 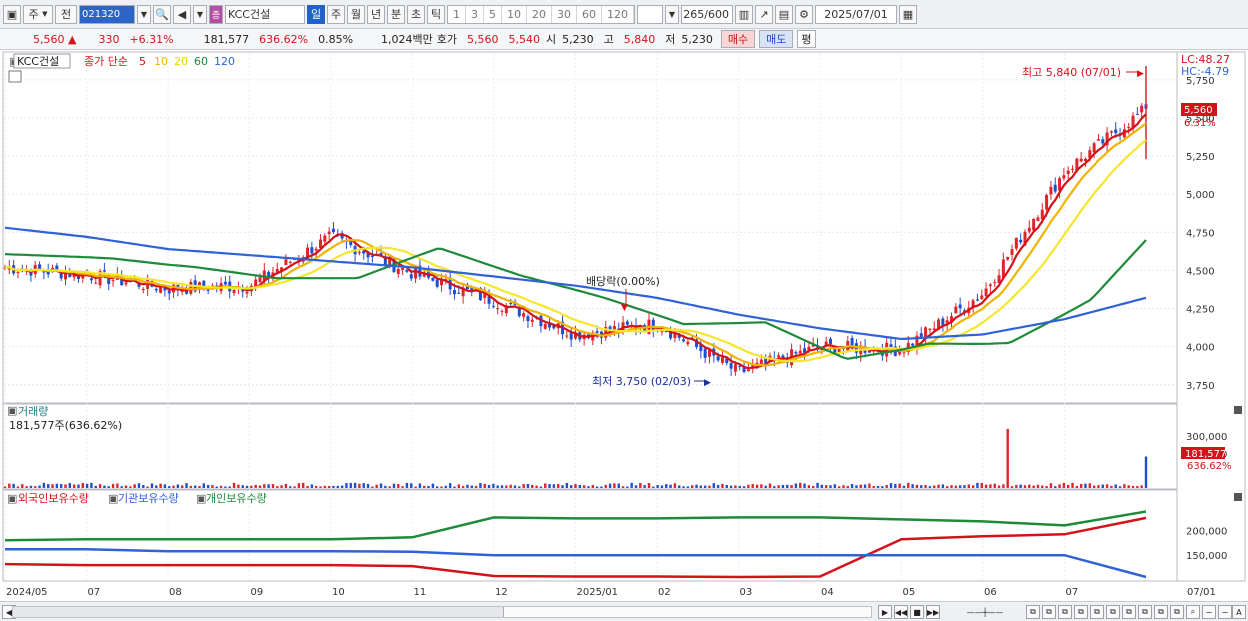 What do you see at coordinates (589, 14) in the screenshot?
I see `interval-60: 60` at bounding box center [589, 14].